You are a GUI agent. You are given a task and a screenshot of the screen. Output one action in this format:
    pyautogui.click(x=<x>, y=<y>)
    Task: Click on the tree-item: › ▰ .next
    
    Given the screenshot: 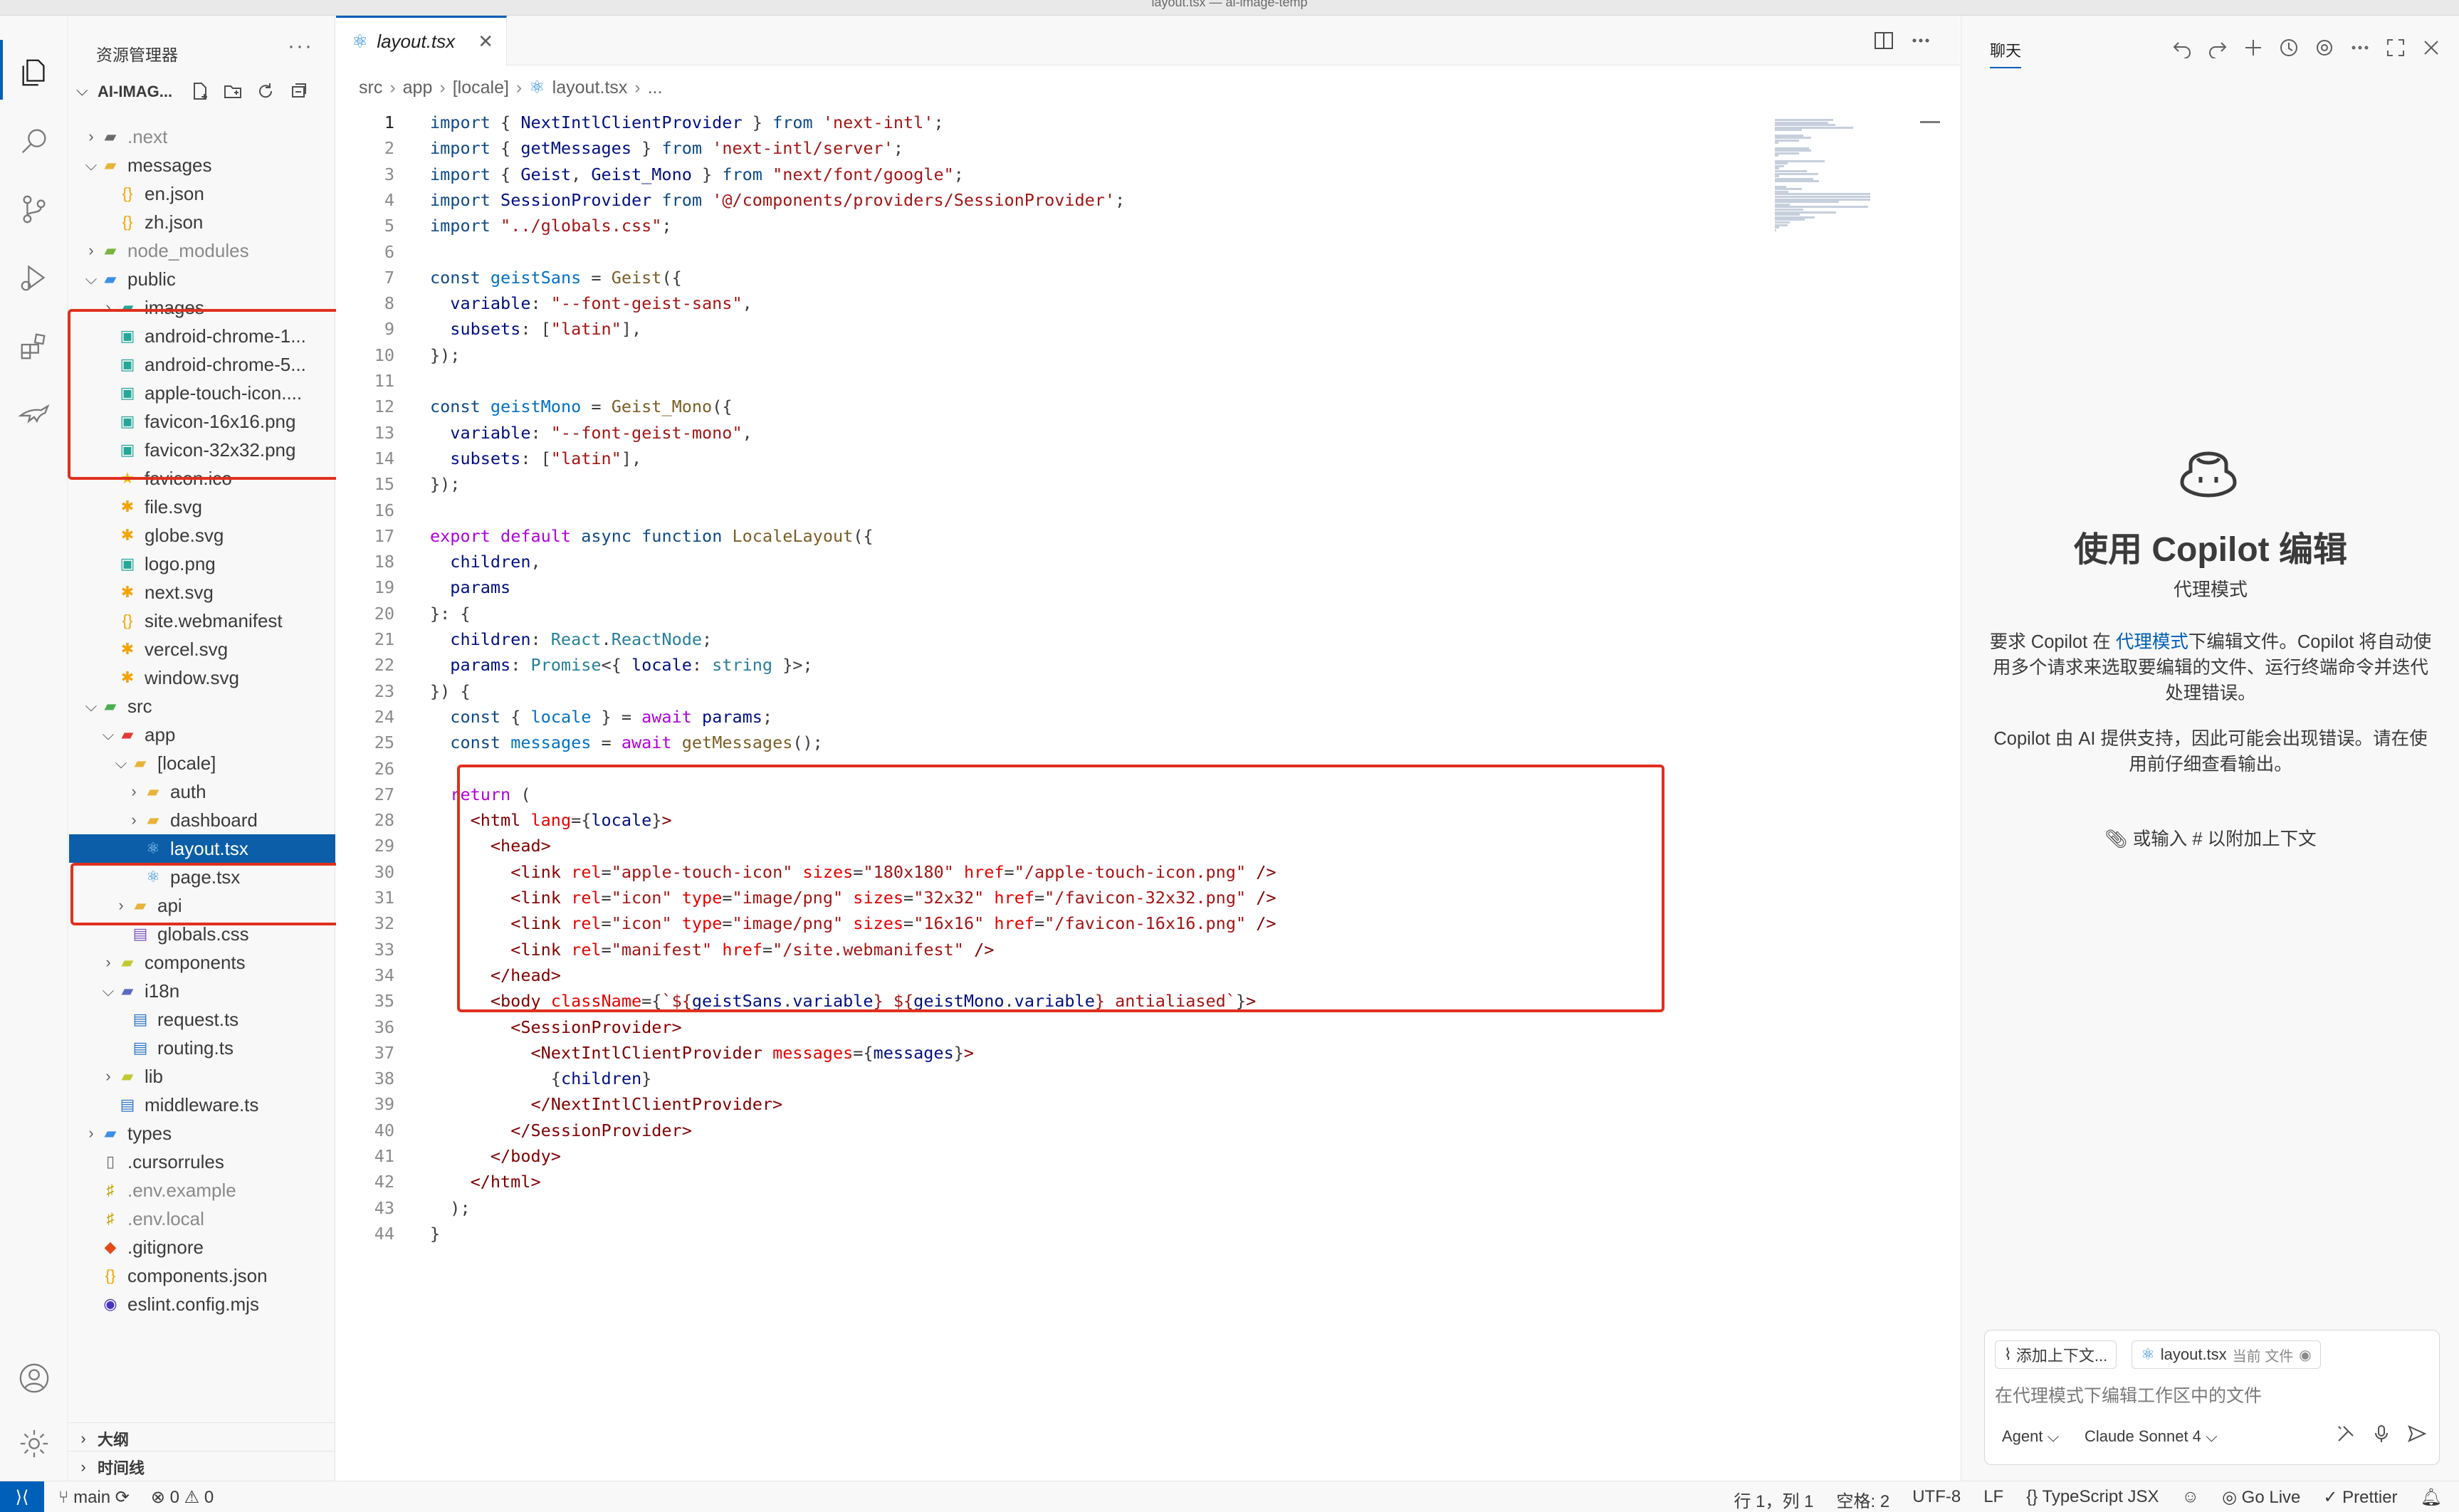 What is the action you would take?
    pyautogui.click(x=202, y=136)
    